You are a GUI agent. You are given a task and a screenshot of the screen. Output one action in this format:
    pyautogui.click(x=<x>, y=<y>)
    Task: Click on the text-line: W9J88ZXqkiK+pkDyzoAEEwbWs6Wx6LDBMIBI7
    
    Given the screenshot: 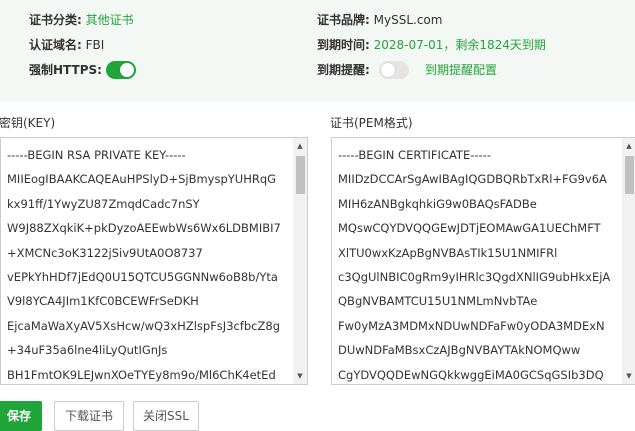 What is the action you would take?
    pyautogui.click(x=144, y=228)
    